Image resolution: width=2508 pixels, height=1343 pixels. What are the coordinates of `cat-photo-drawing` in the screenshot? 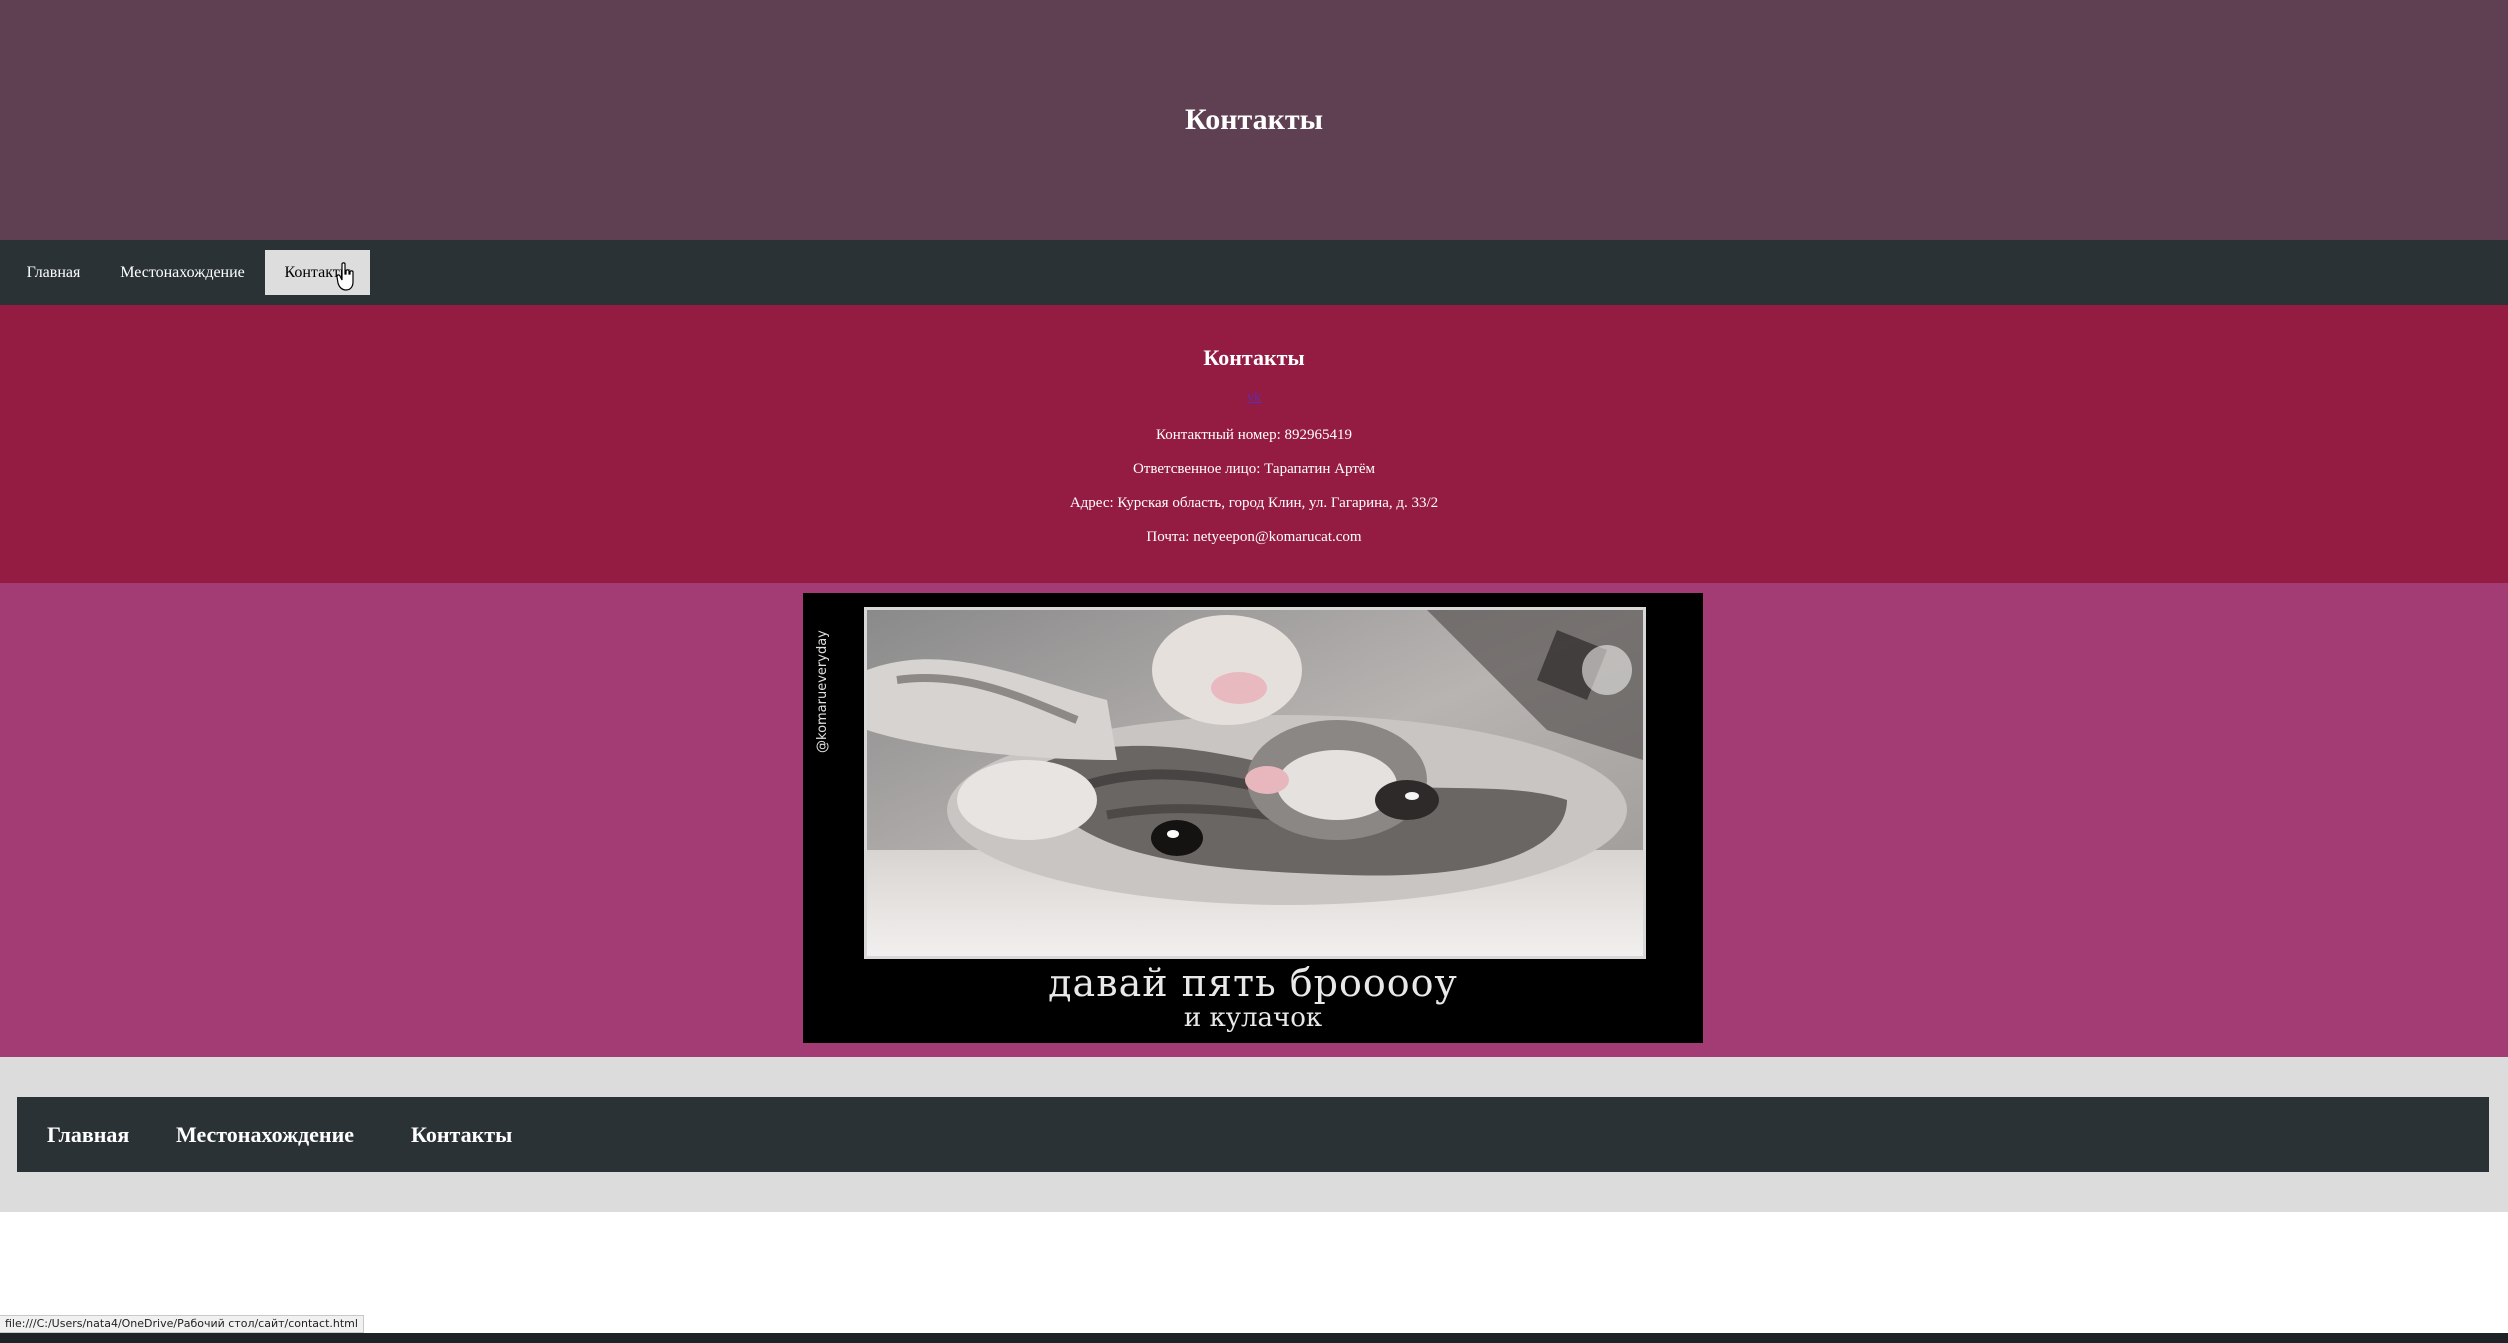 It's located at (1255, 783).